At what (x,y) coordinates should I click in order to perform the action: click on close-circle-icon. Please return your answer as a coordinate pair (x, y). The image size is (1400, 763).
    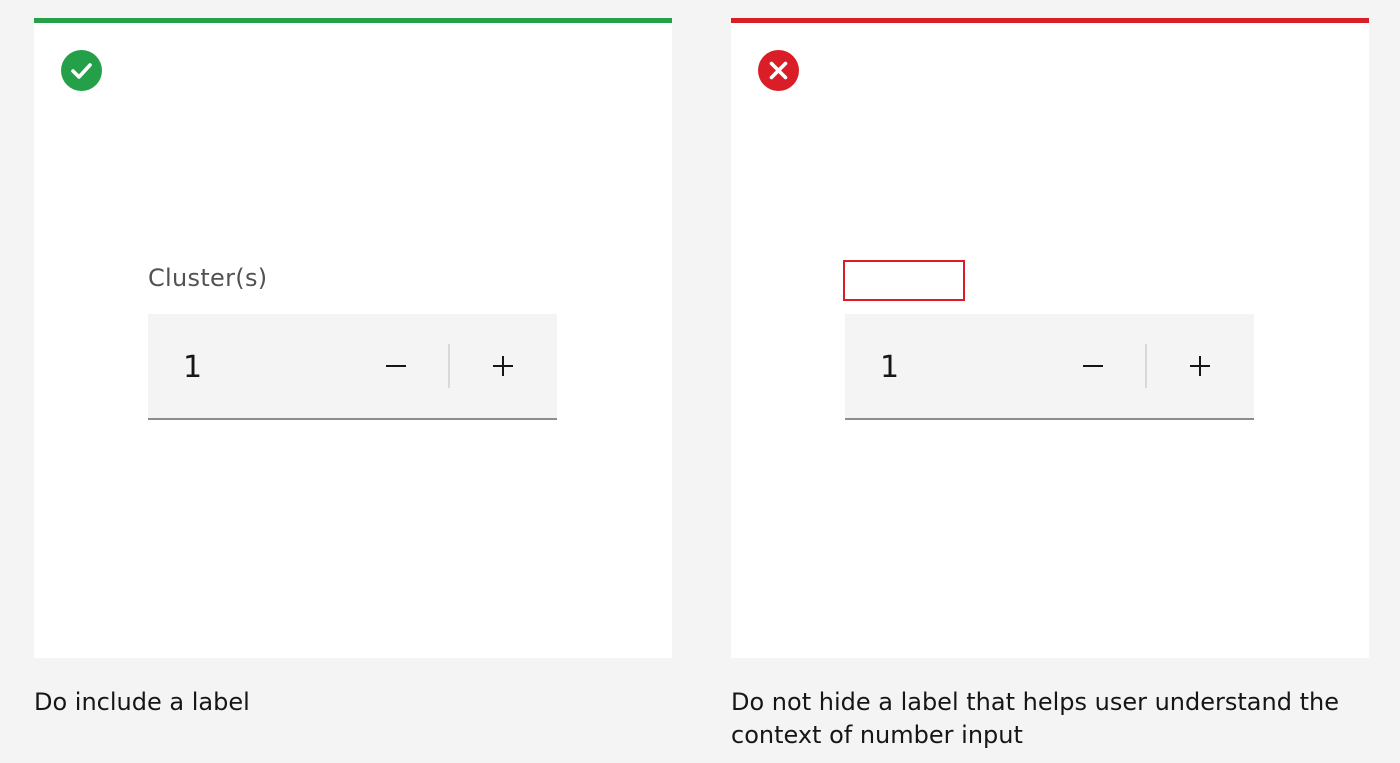
    Looking at the image, I should click on (778, 70).